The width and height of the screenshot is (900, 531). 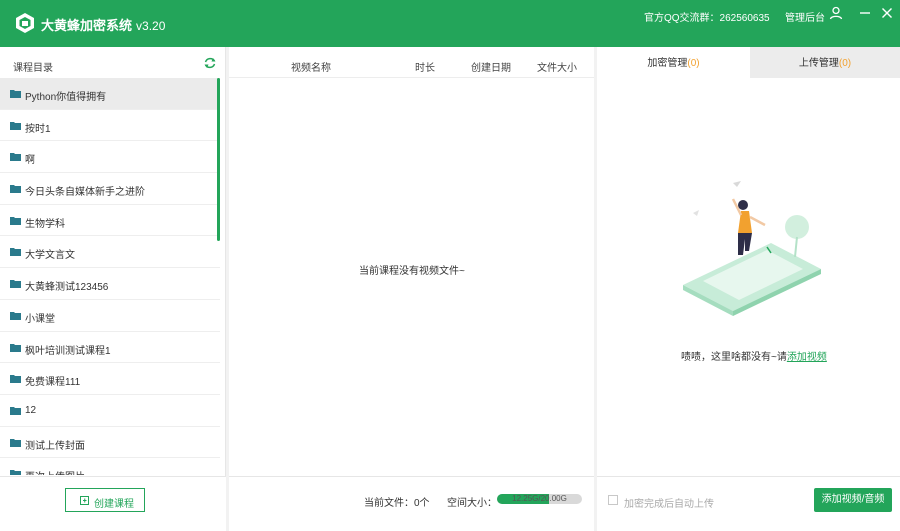 I want to click on course-item-label: 今日头条自媒体新手之进阶, so click(x=85, y=193).